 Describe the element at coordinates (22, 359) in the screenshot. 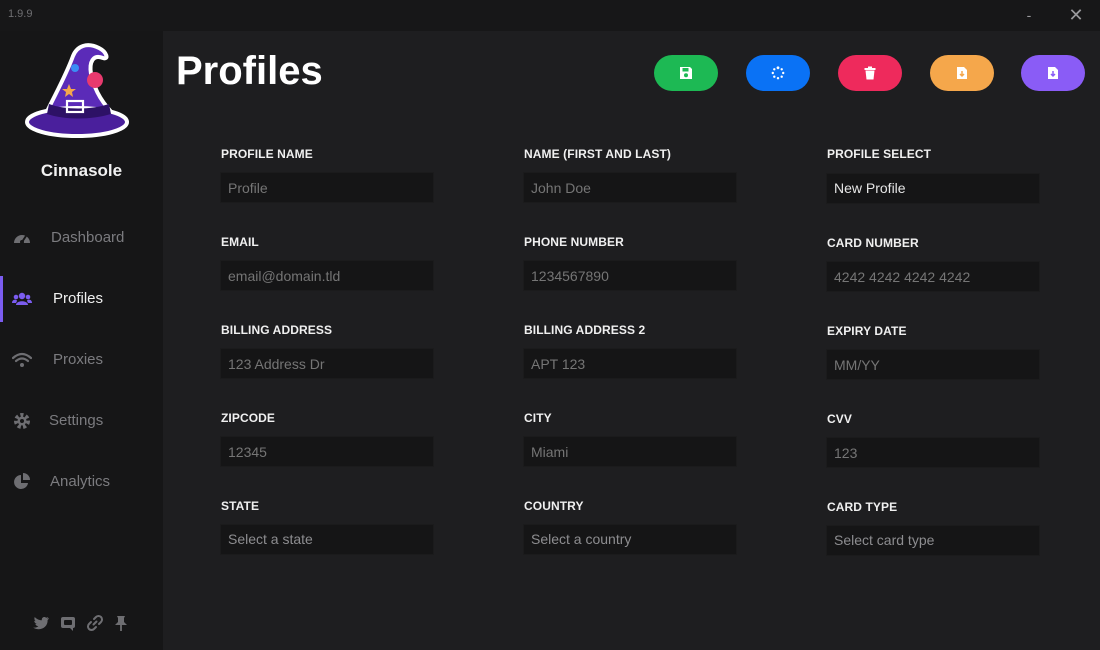

I see `wifi-icon` at that location.